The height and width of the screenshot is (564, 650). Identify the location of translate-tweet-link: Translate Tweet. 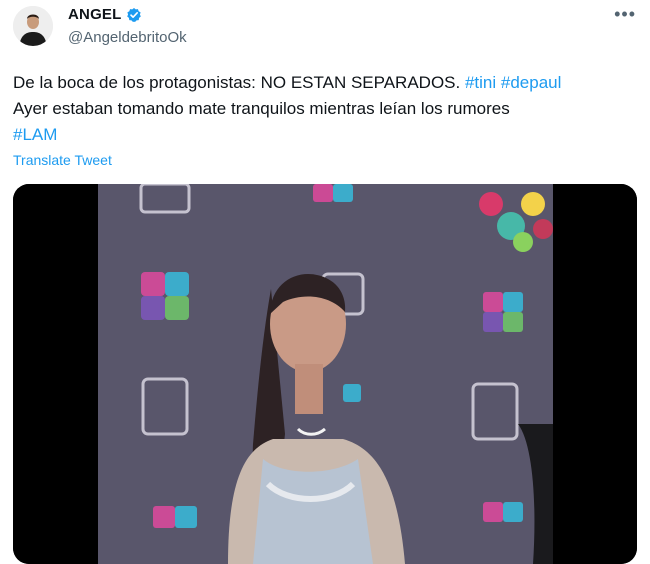
(62, 160).